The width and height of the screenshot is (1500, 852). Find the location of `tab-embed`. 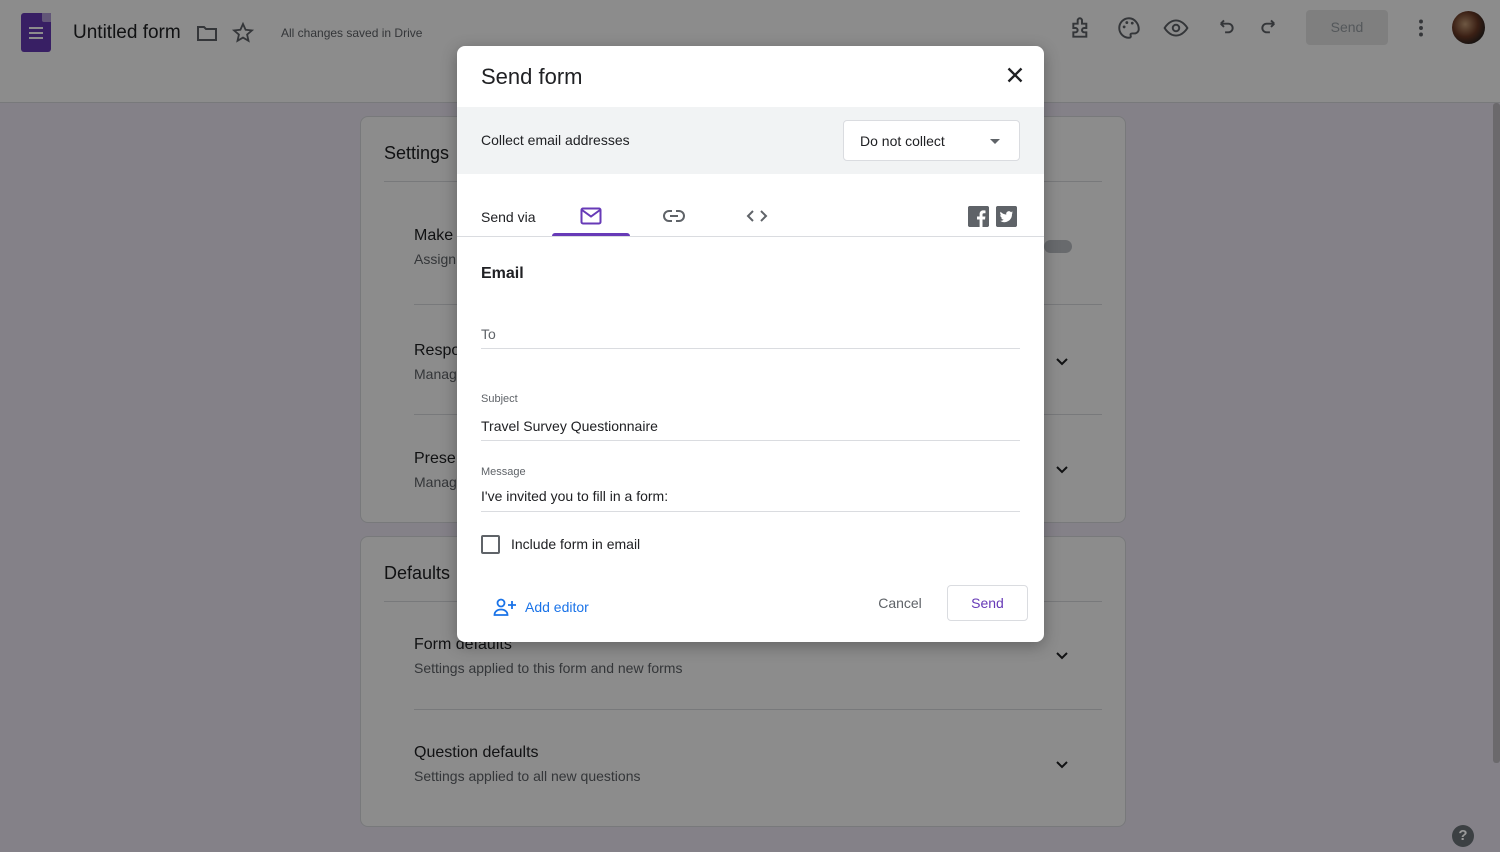

tab-embed is located at coordinates (757, 216).